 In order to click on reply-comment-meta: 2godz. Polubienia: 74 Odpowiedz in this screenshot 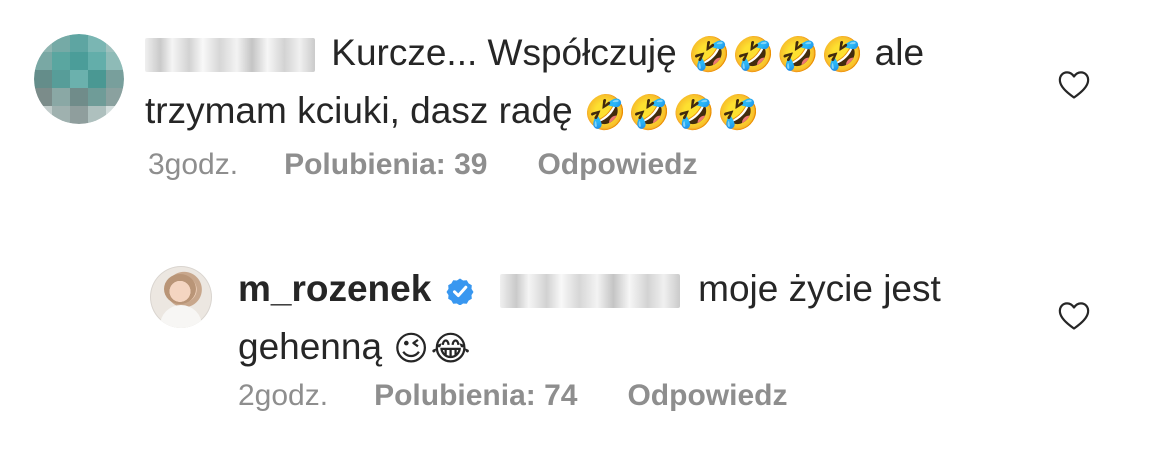, I will do `click(512, 396)`.